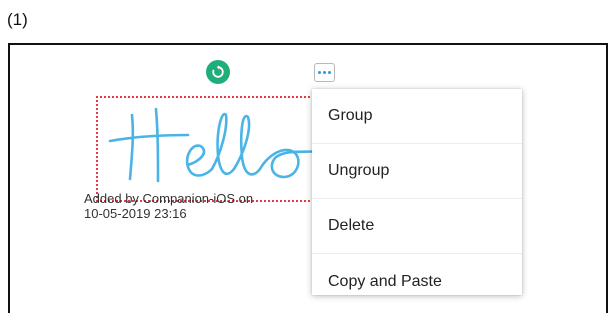 The height and width of the screenshot is (313, 611). I want to click on handwriting-hello, so click(212, 144).